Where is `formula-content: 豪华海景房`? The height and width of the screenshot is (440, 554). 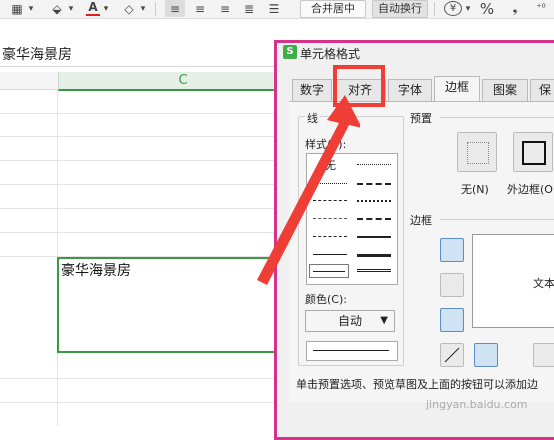 formula-content: 豪华海景房 is located at coordinates (37, 54).